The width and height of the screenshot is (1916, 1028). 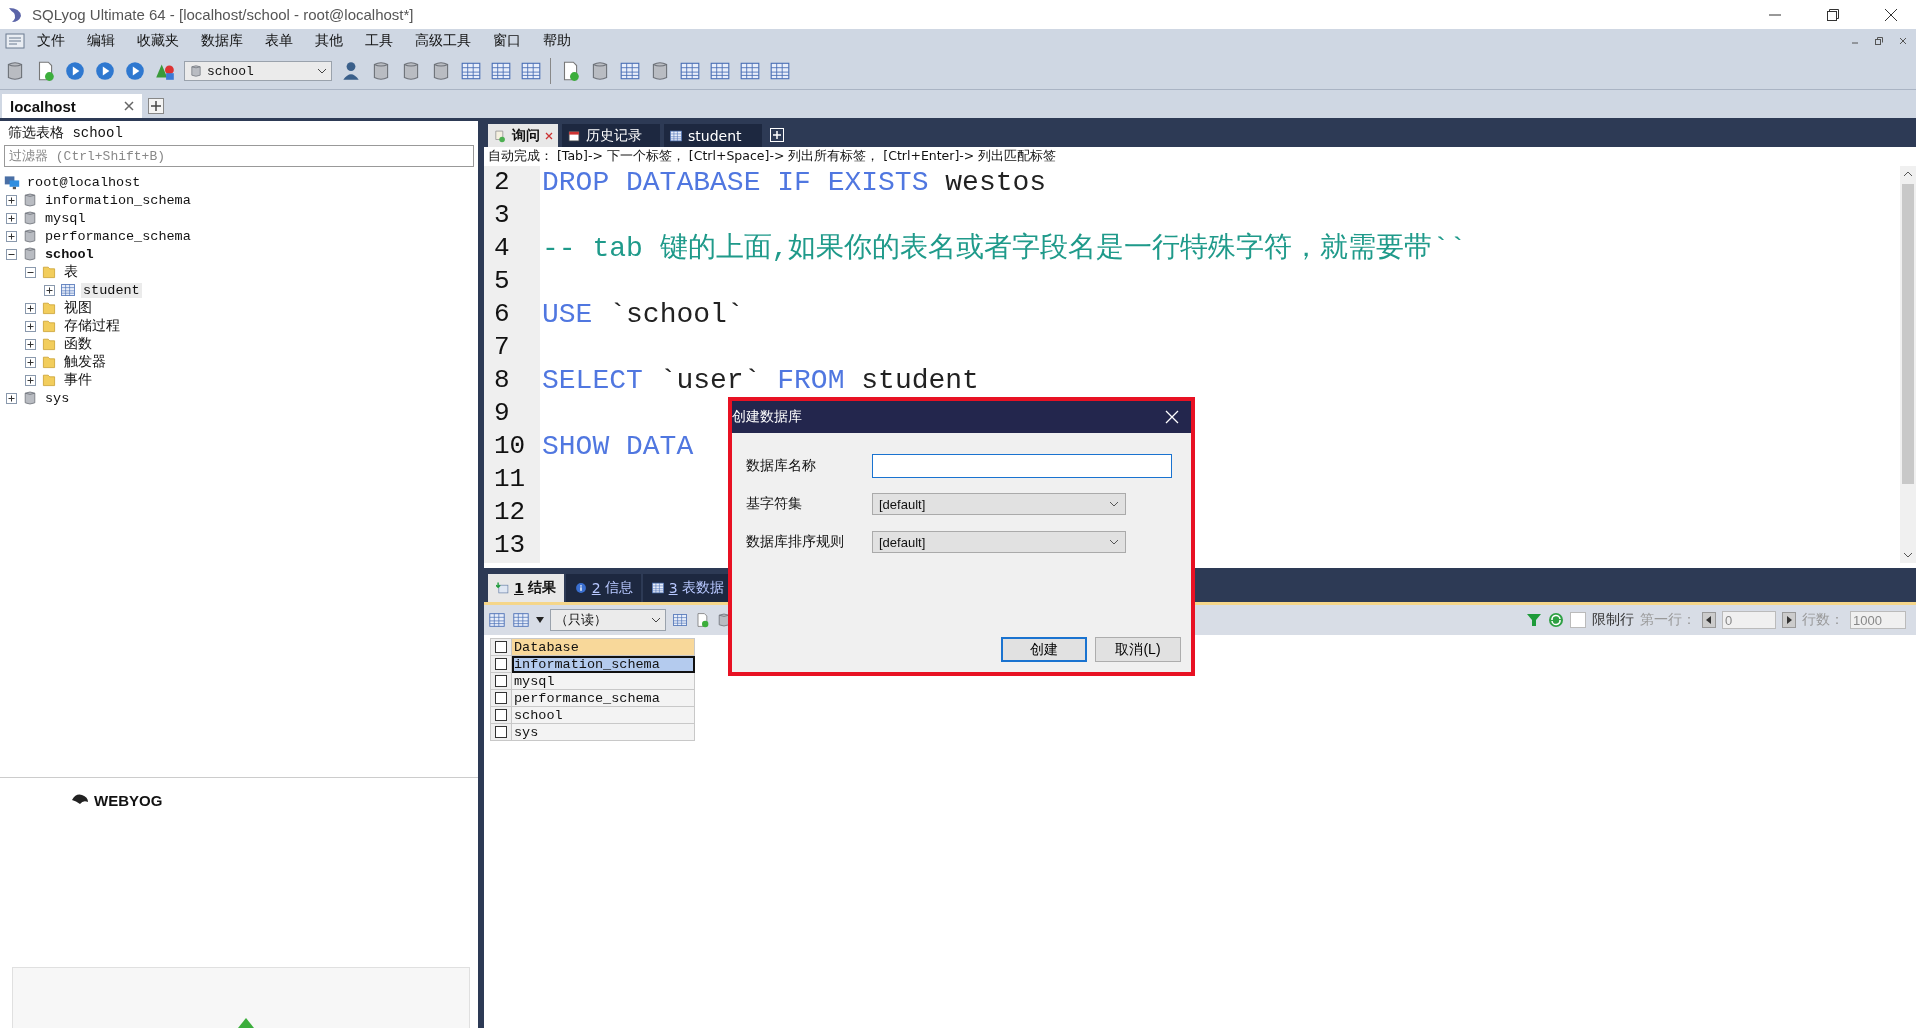 I want to click on document-icon, so click(x=702, y=620).